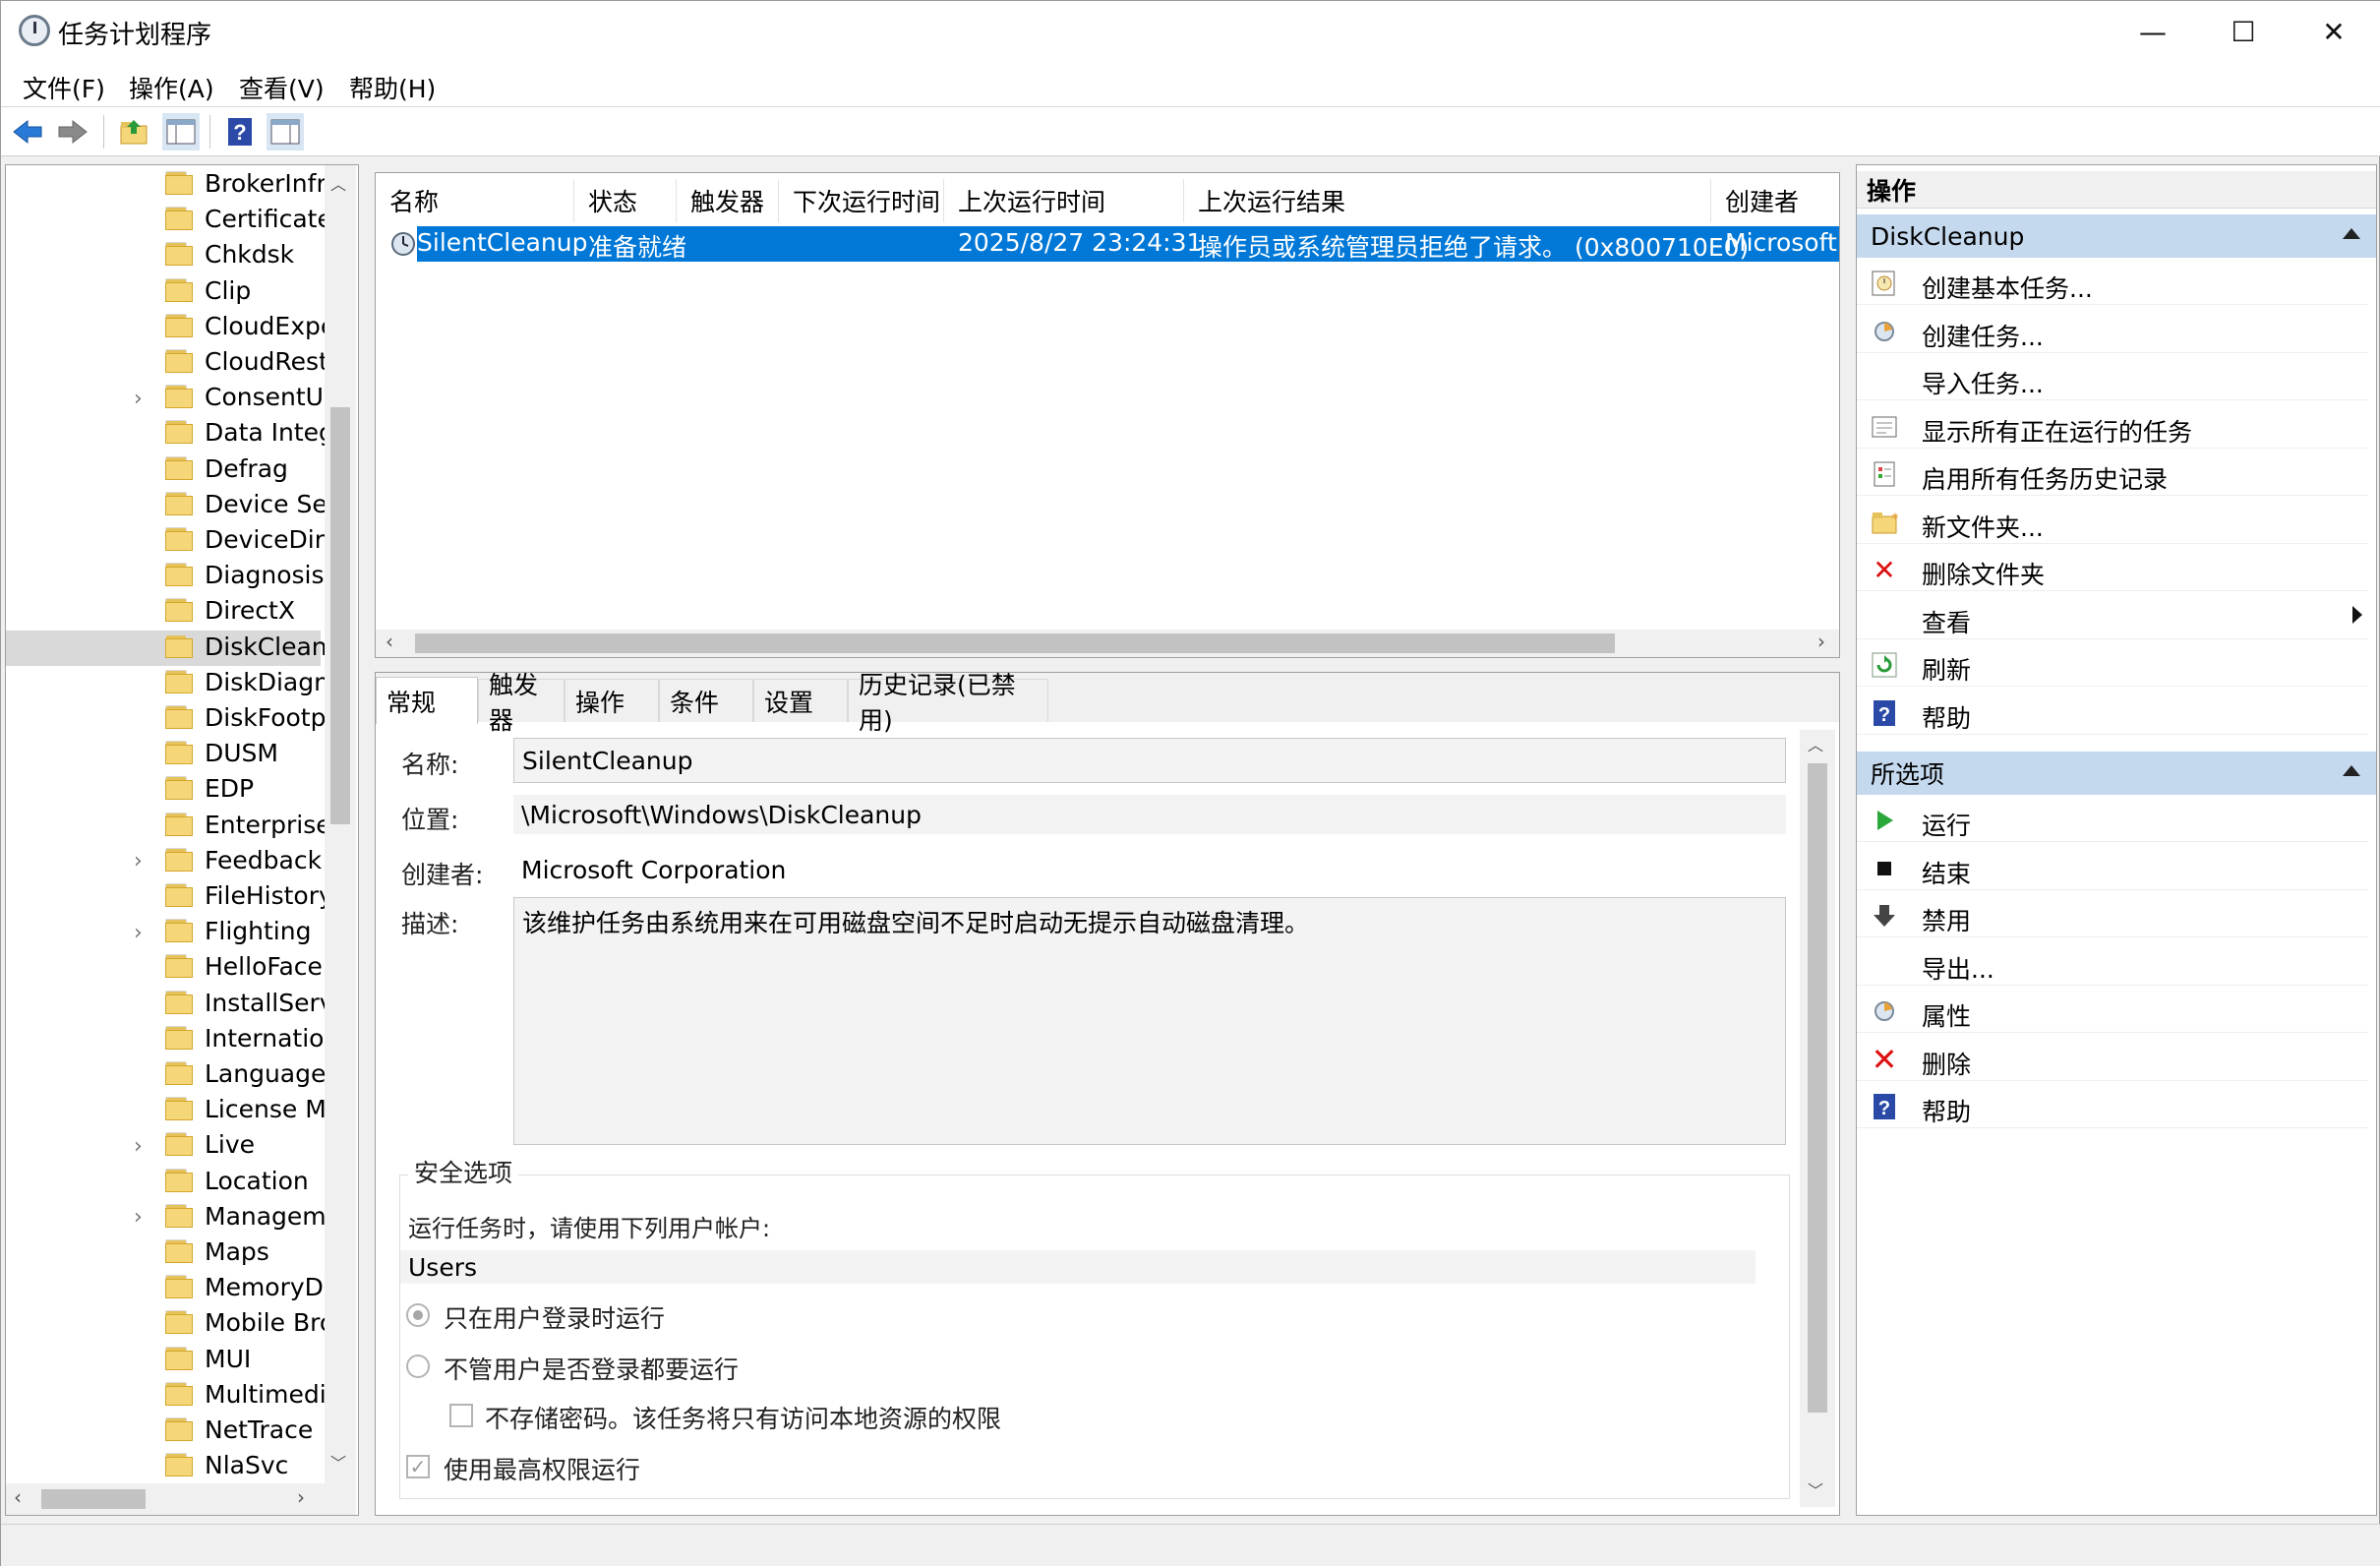 Image resolution: width=2380 pixels, height=1566 pixels. Describe the element at coordinates (418, 1366) in the screenshot. I see `radio-run-always` at that location.